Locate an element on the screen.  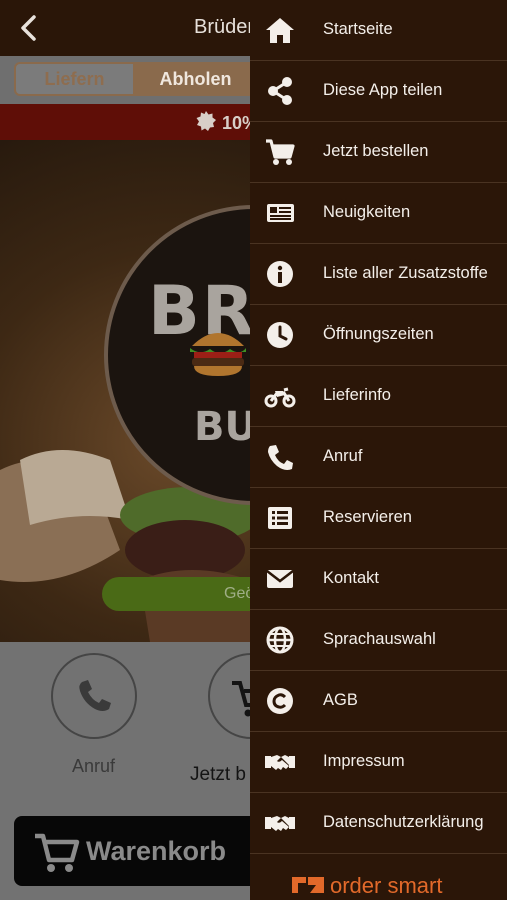
menu-item-reserve: Reservieren is located at coordinates (378, 518).